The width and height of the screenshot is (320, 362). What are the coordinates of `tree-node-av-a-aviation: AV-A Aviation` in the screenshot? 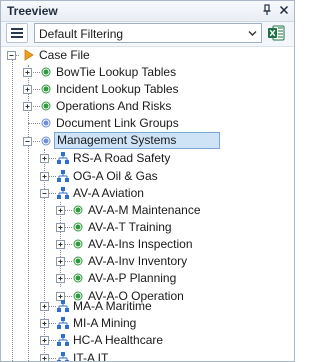 It's located at (116, 193).